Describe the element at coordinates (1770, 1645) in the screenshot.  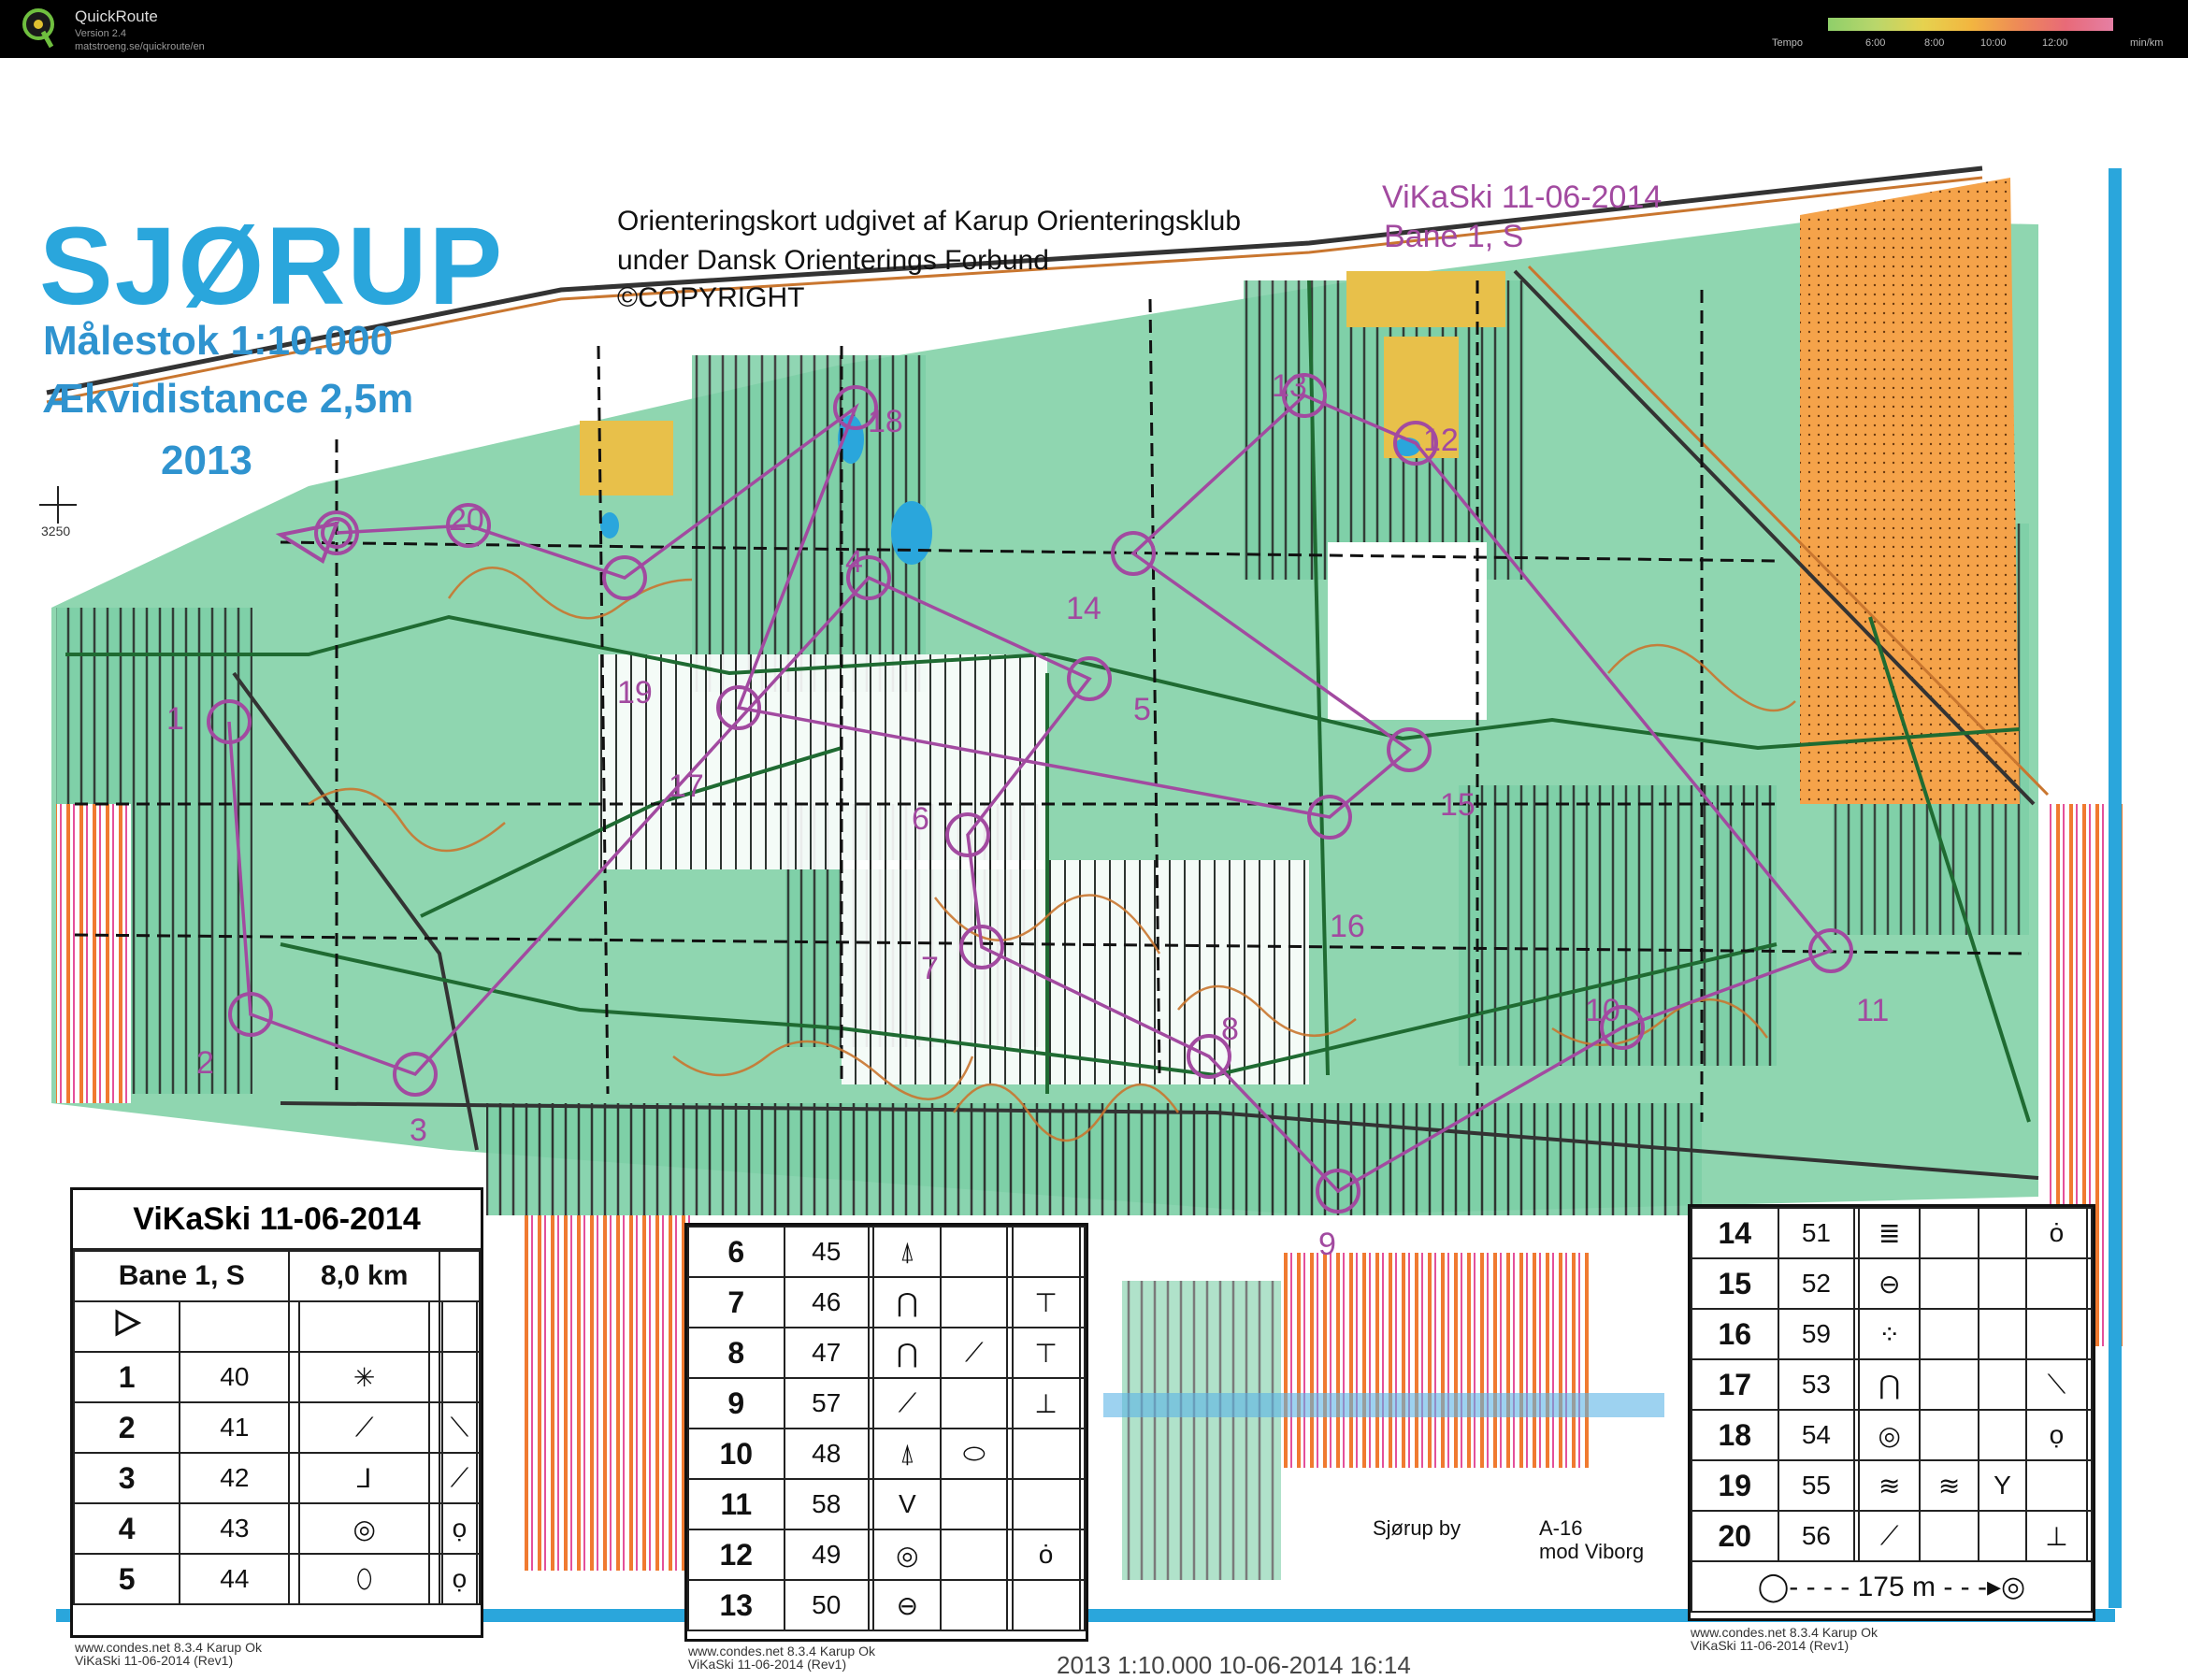
I see `cd-footer: ViKaSki 11-06-2014 (Rev1)` at that location.